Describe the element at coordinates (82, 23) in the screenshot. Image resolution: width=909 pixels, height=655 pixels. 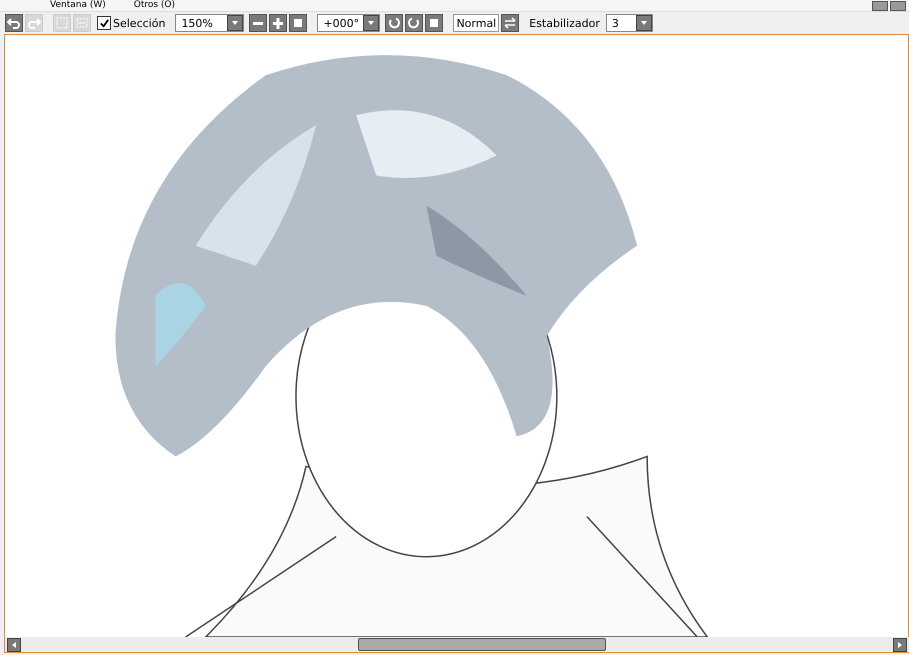
I see `dashed-rectangle-icon` at that location.